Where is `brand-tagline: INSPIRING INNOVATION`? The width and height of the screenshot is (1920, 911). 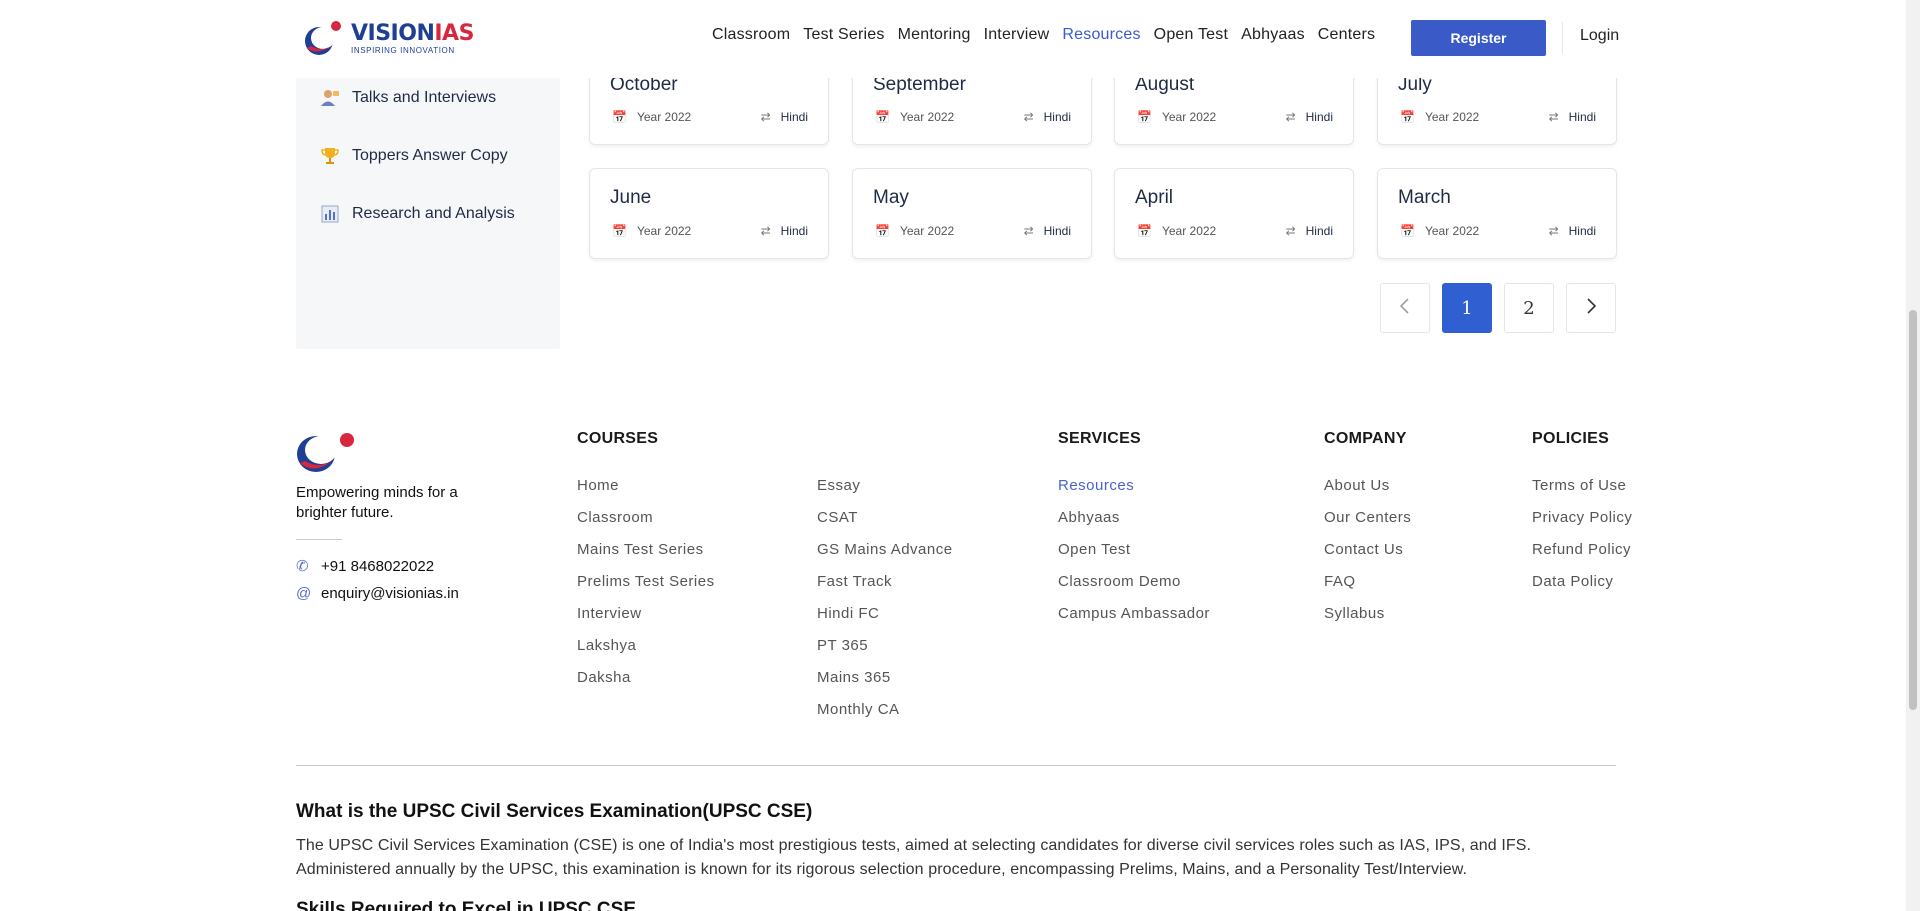
brand-tagline: INSPIRING INNOVATION is located at coordinates (403, 50).